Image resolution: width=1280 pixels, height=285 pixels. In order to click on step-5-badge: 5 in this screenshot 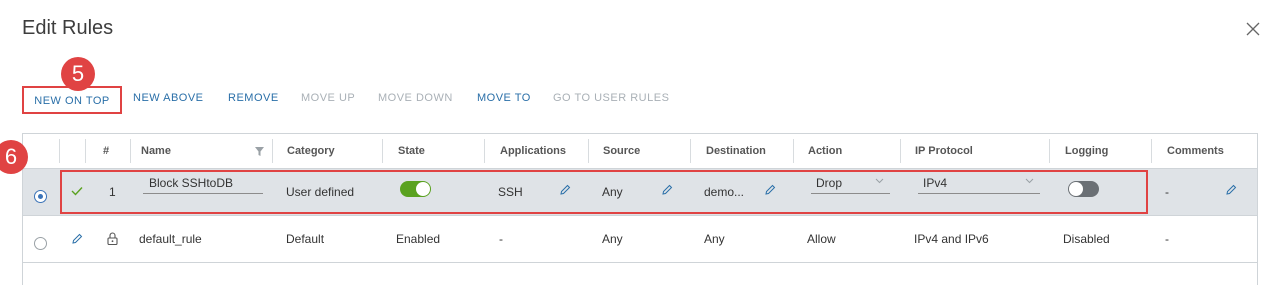, I will do `click(78, 74)`.